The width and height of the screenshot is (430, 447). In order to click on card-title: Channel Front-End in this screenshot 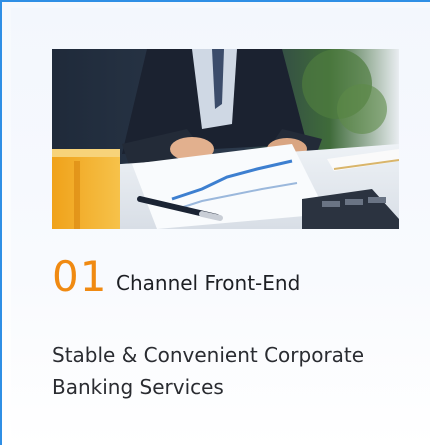, I will do `click(208, 283)`.